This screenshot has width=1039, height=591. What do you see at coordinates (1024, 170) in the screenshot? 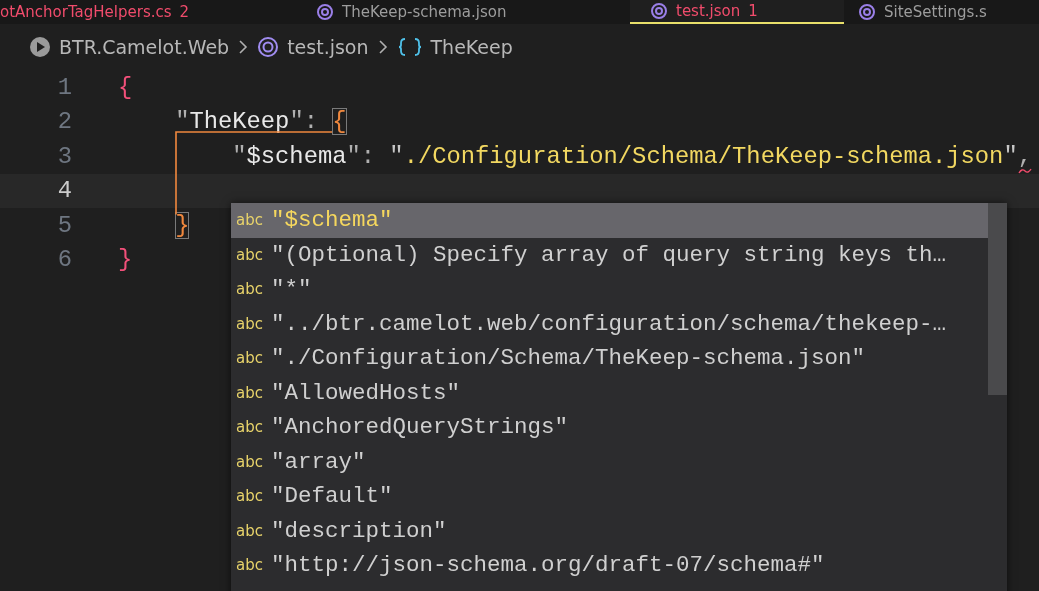
I see `error-squiggle` at bounding box center [1024, 170].